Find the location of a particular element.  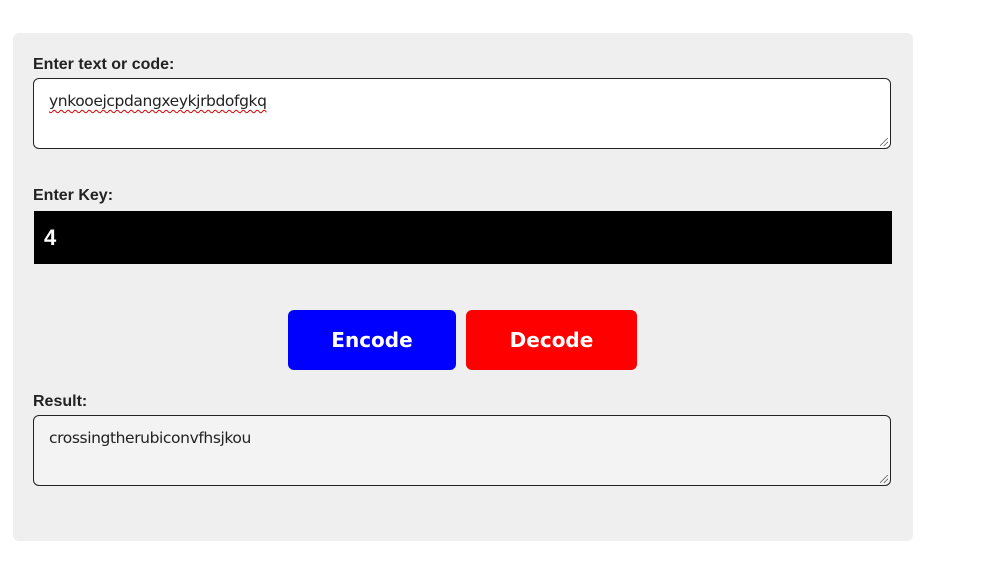

result-value: crossingtherubiconvfhsjkou is located at coordinates (150, 438).